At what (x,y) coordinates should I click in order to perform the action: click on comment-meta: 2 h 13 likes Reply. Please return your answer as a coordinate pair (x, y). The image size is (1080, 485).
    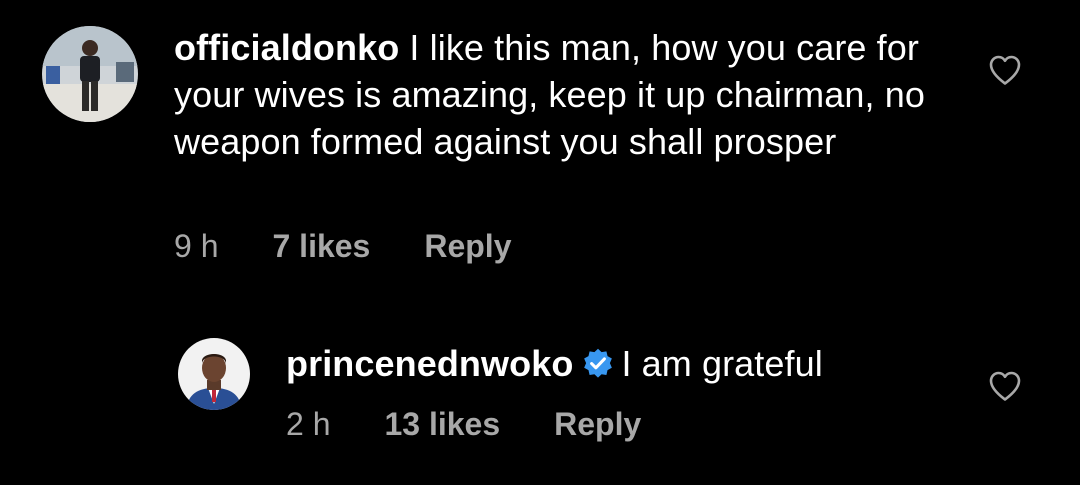
    Looking at the image, I should click on (463, 424).